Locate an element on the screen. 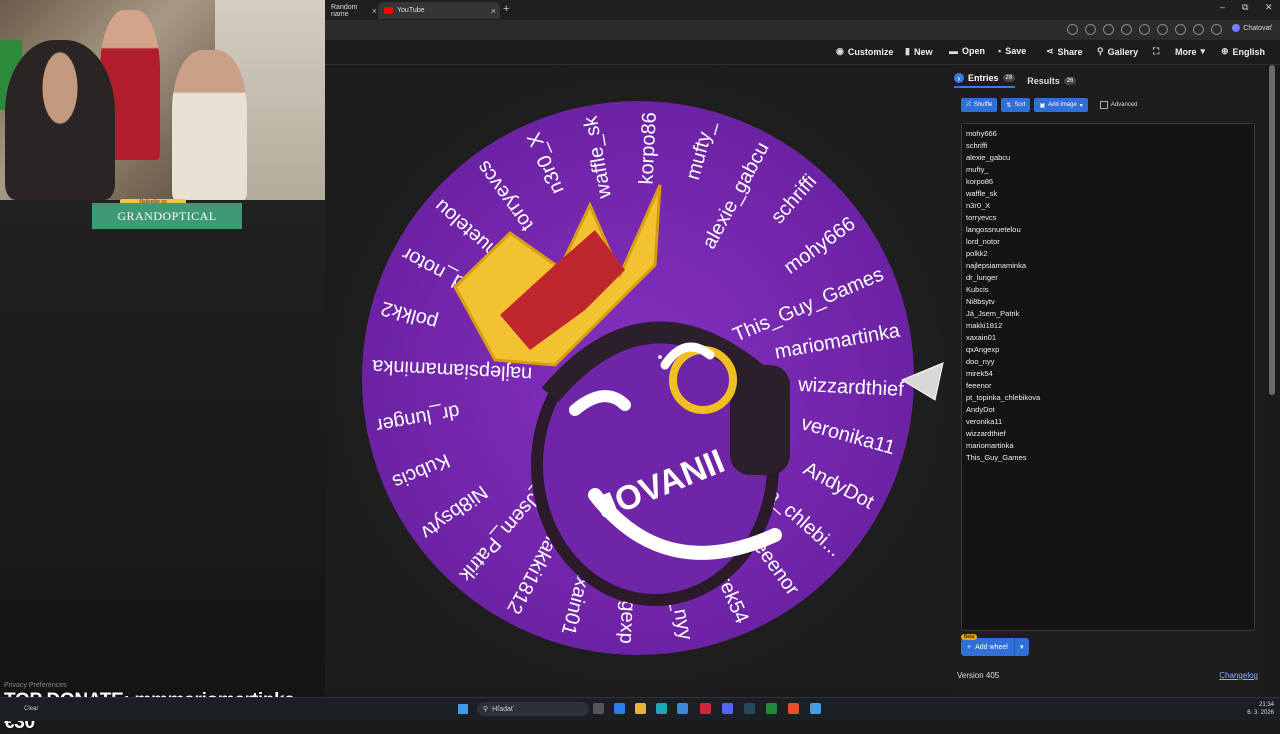 This screenshot has height=734, width=1280. new-tab-button: + is located at coordinates (506, 9).